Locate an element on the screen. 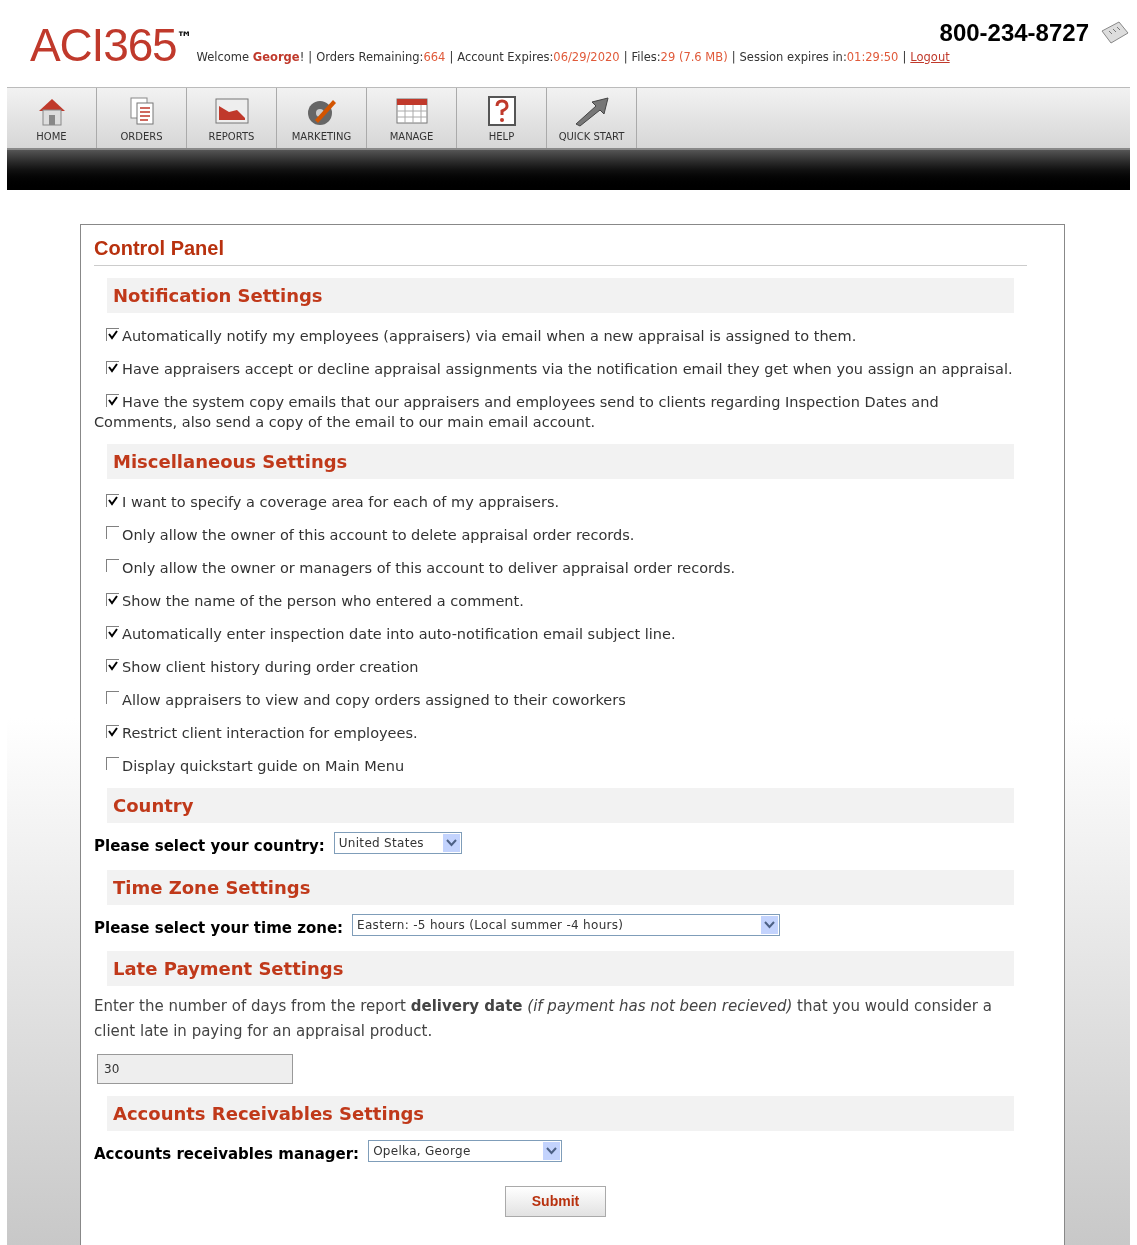 The height and width of the screenshot is (1245, 1137). dropdown: Eastern: -5 hours (Local summer -4 hours) is located at coordinates (566, 924).